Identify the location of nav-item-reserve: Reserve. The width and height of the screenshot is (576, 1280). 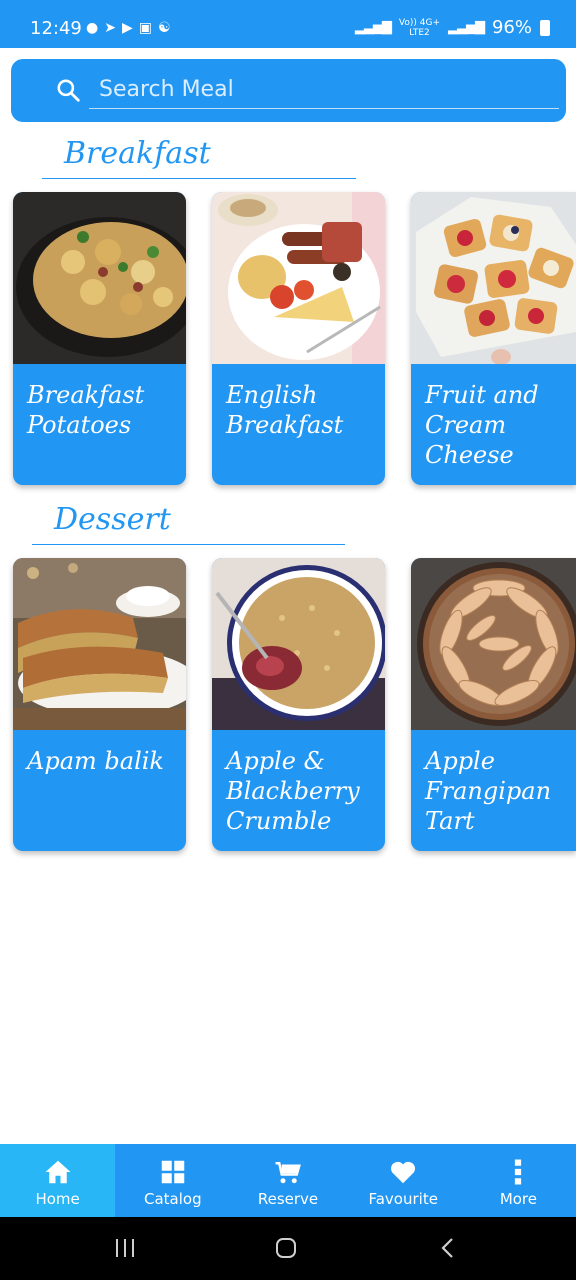
(287, 1180).